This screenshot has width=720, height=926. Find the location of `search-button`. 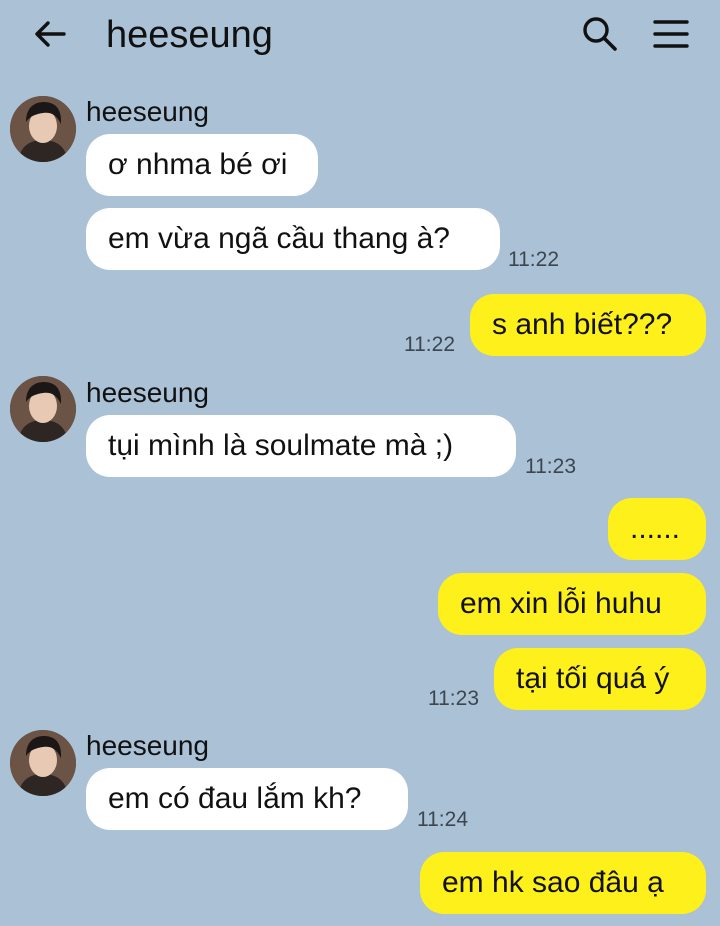

search-button is located at coordinates (600, 34).